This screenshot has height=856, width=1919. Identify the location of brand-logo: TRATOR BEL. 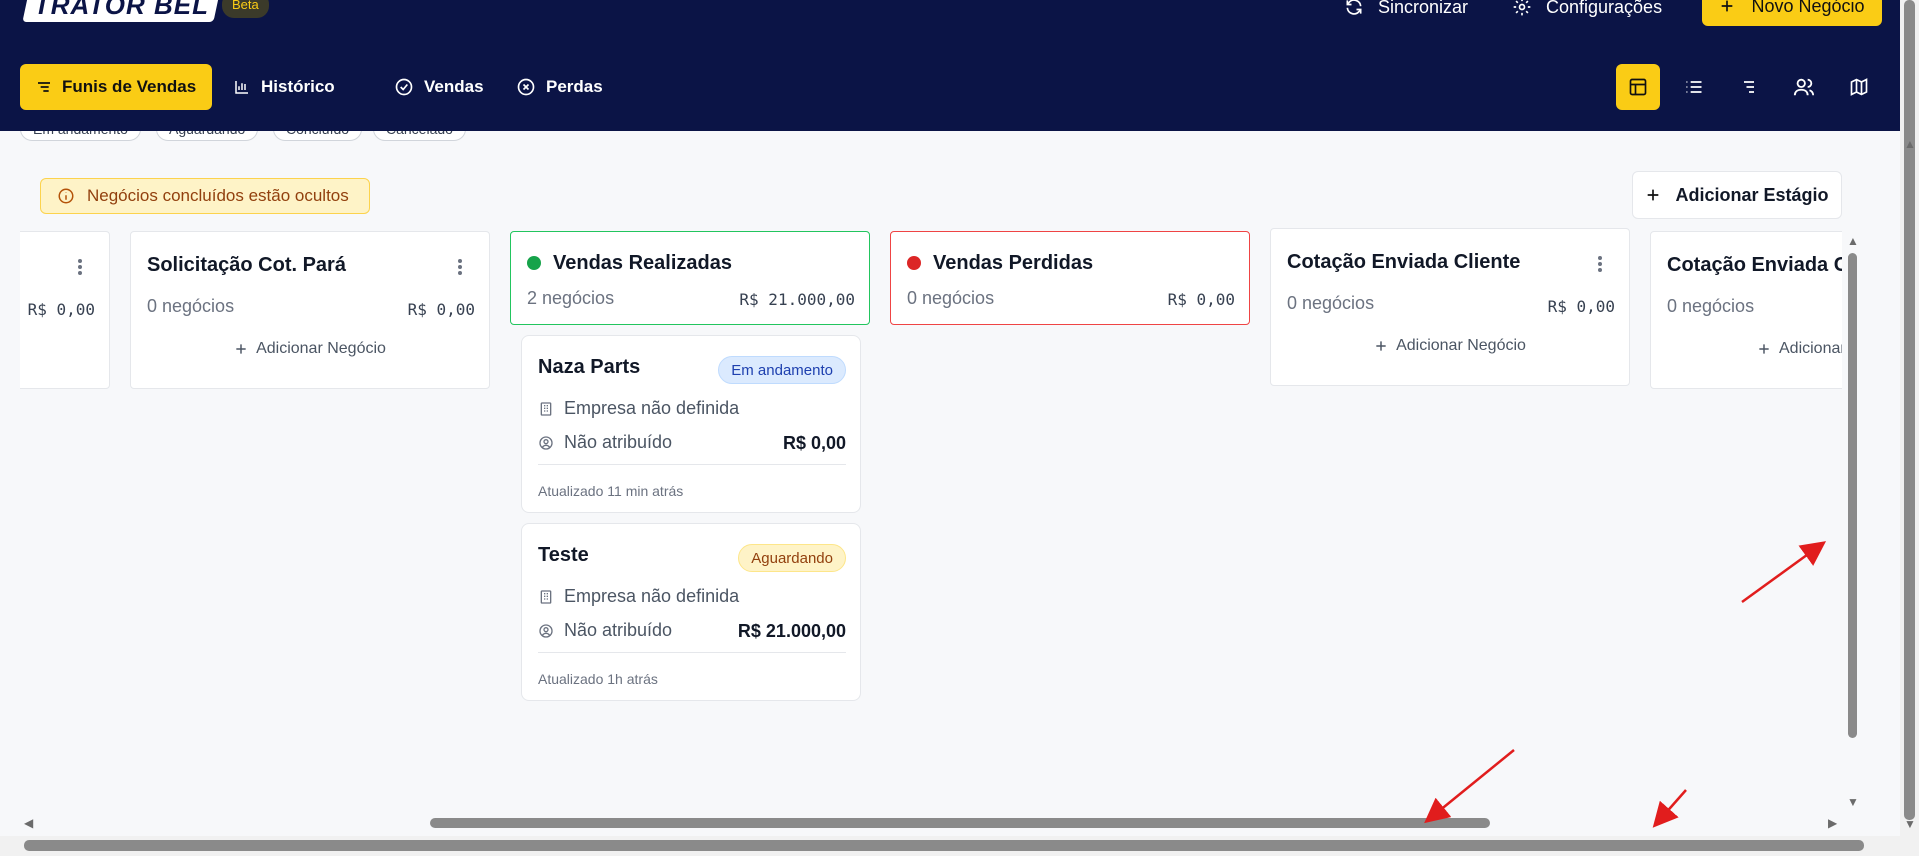
(121, 11).